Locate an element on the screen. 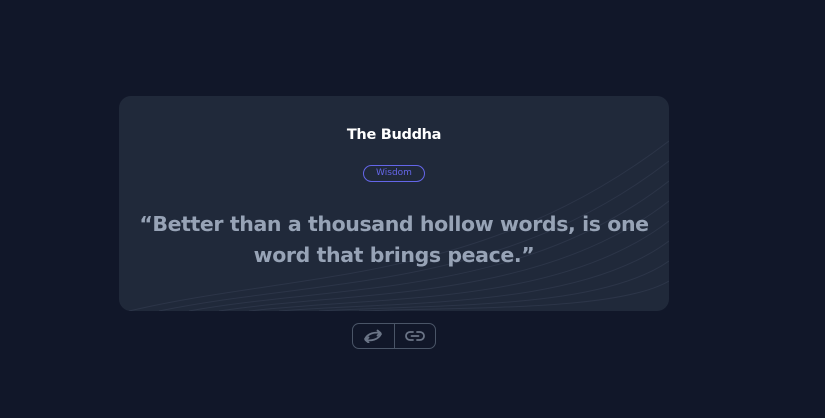  random-quote-button is located at coordinates (373, 336).